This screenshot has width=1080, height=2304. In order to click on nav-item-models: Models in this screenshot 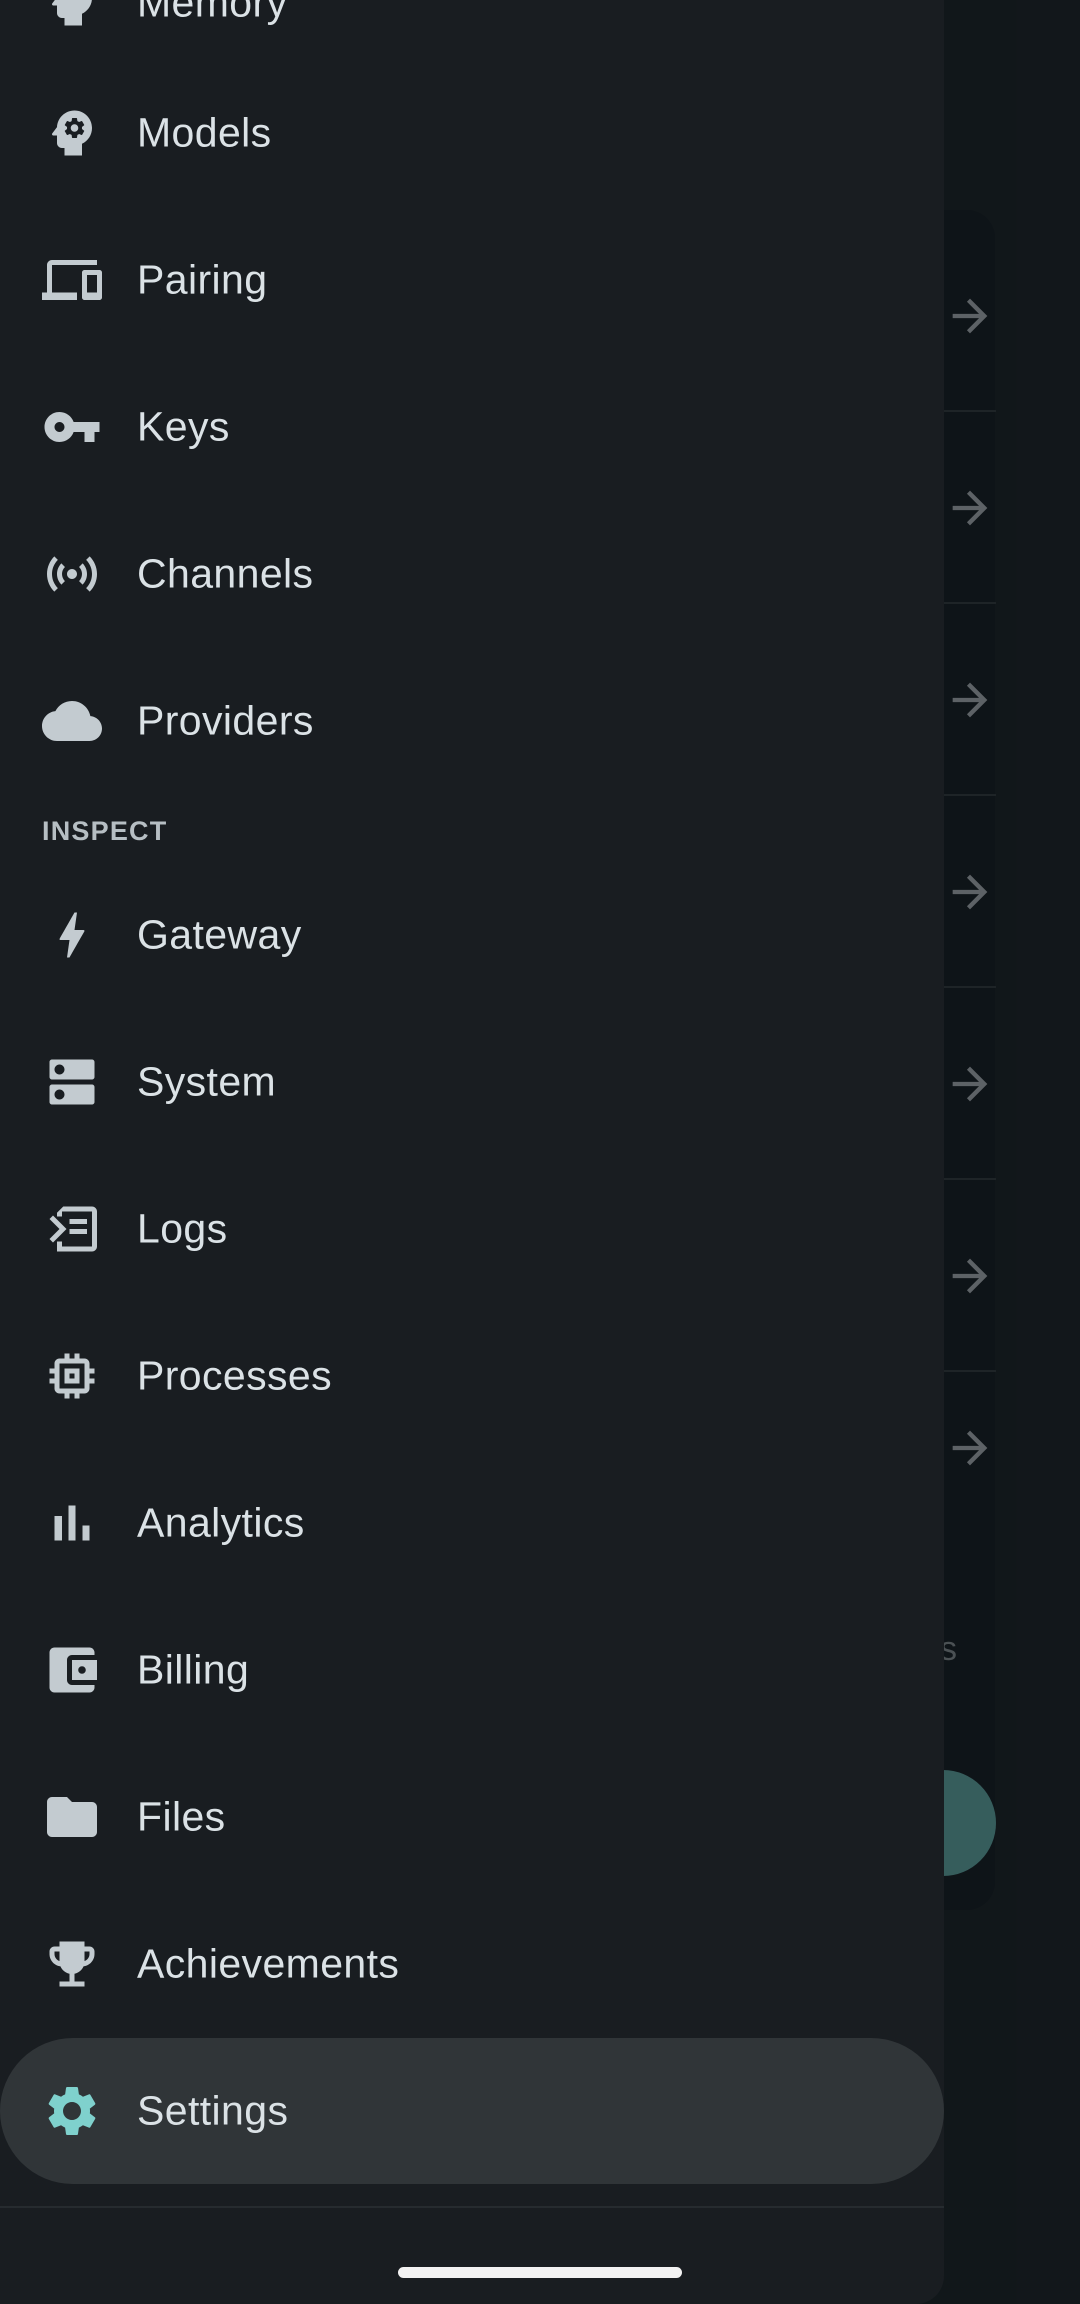, I will do `click(472, 133)`.